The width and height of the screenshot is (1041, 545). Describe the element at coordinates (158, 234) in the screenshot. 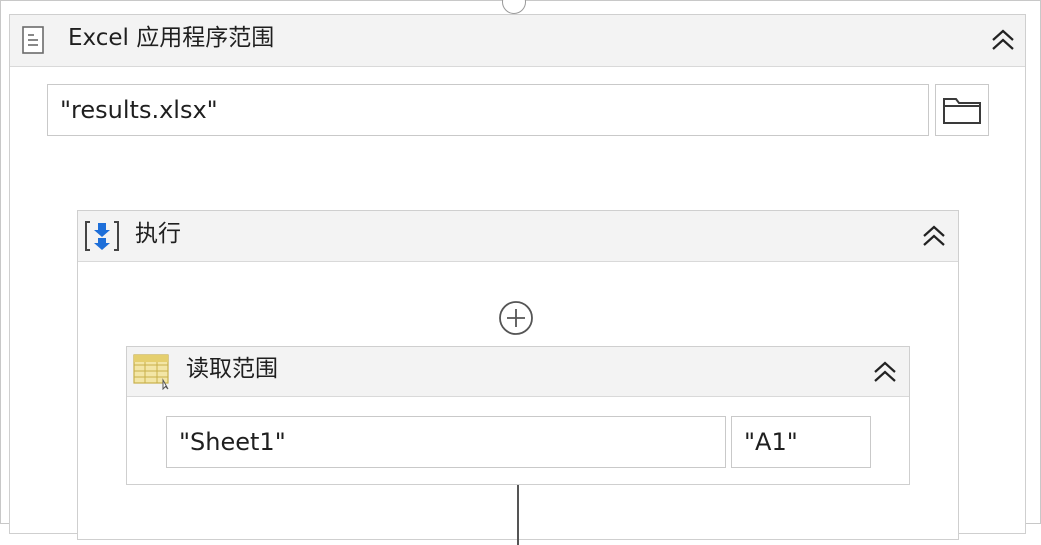

I see `do-sequence-title: 执行` at that location.